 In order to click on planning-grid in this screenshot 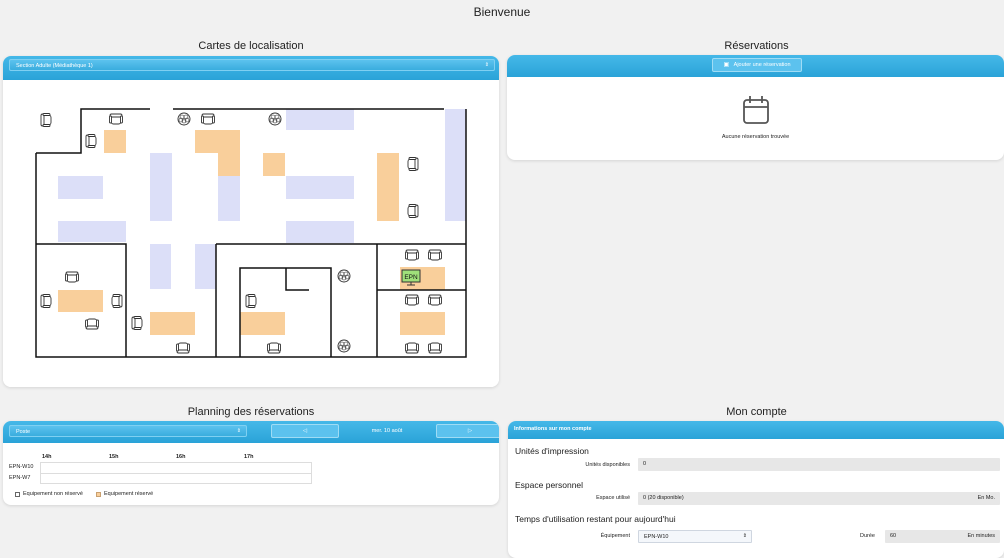, I will do `click(176, 473)`.